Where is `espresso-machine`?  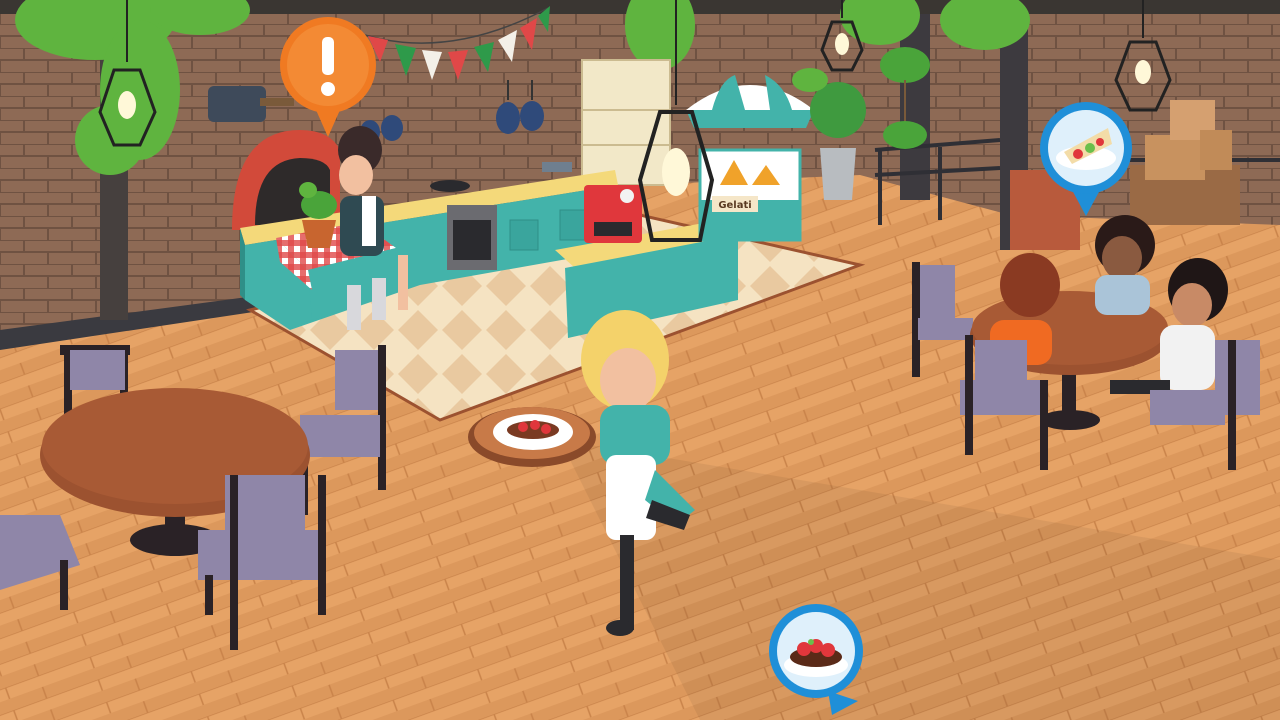
espresso-machine is located at coordinates (613, 214).